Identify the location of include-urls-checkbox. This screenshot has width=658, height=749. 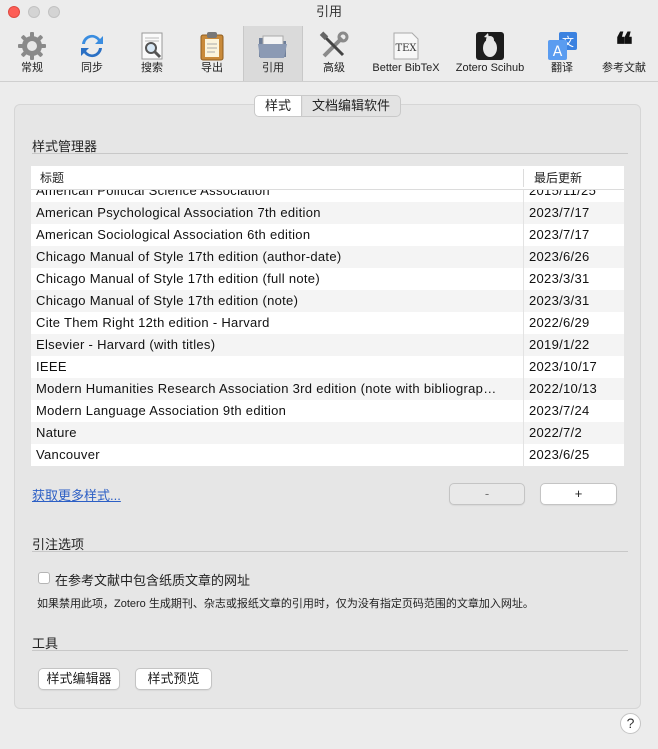
(44, 578).